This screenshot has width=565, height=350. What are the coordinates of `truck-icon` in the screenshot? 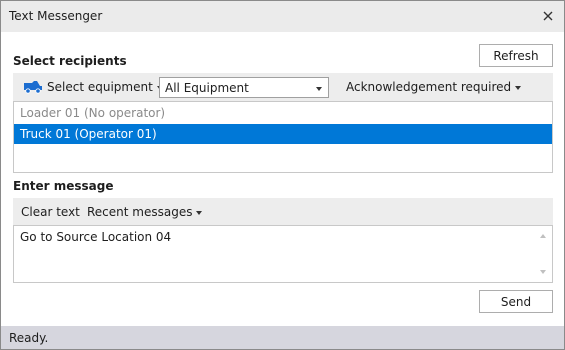 It's located at (33, 87).